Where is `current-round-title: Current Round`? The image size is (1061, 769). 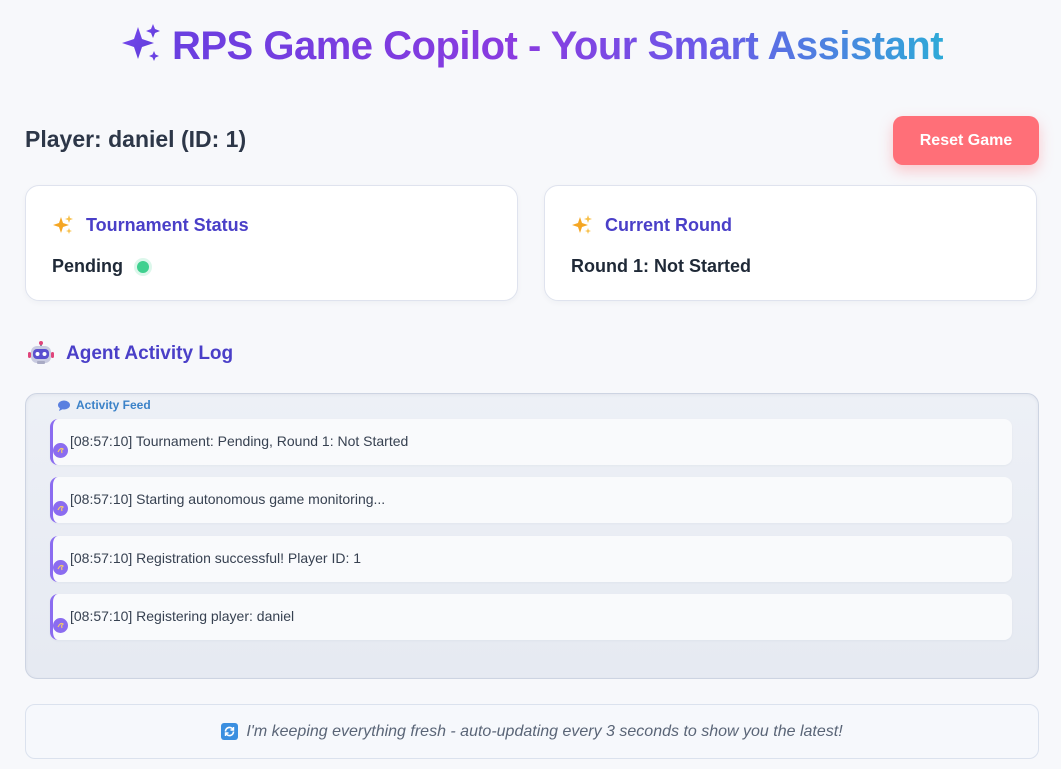
current-round-title: Current Round is located at coordinates (668, 224).